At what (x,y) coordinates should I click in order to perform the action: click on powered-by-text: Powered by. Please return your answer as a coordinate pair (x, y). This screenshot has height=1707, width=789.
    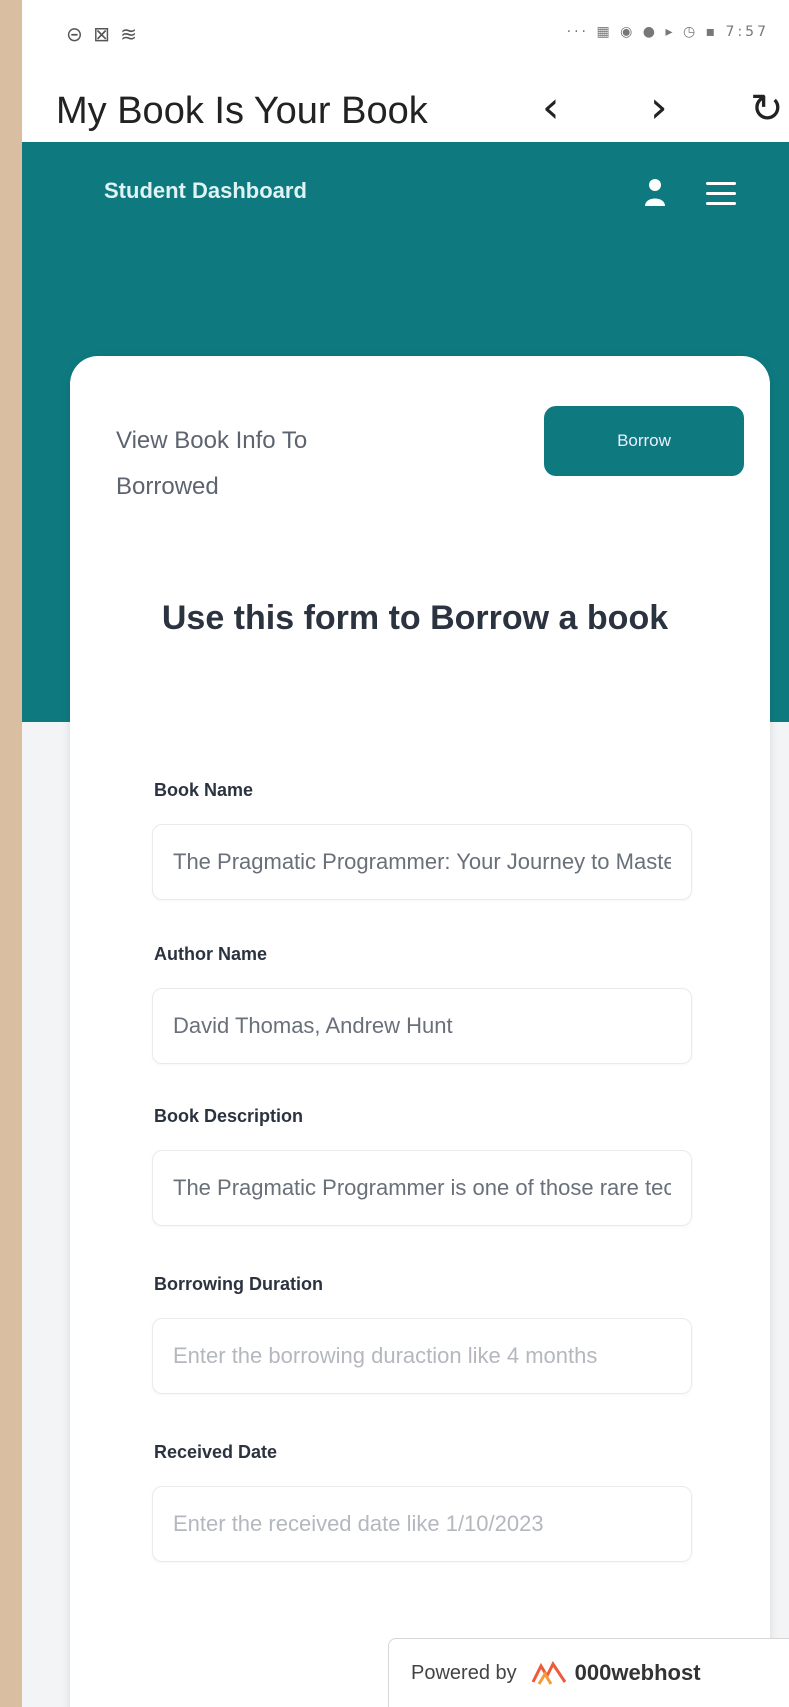
    Looking at the image, I should click on (464, 1672).